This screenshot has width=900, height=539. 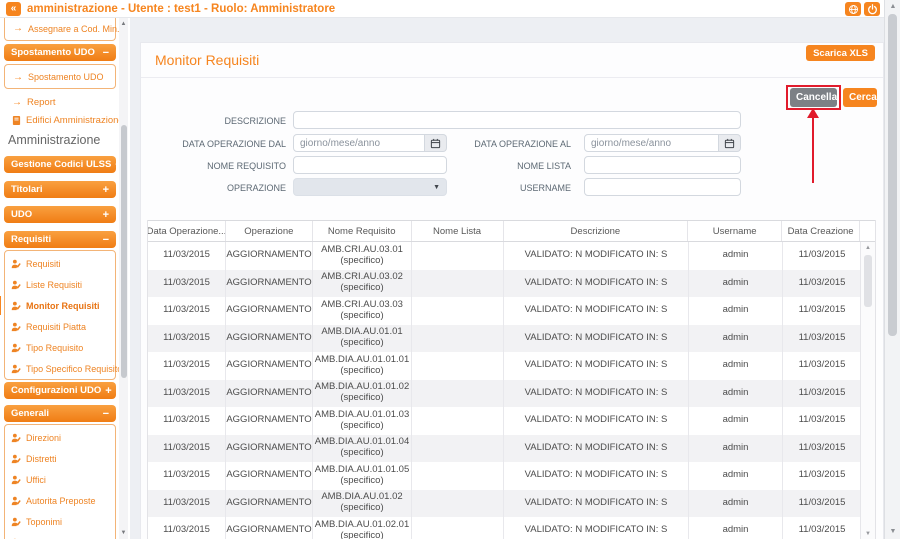 I want to click on column-header: Username, so click(x=735, y=231).